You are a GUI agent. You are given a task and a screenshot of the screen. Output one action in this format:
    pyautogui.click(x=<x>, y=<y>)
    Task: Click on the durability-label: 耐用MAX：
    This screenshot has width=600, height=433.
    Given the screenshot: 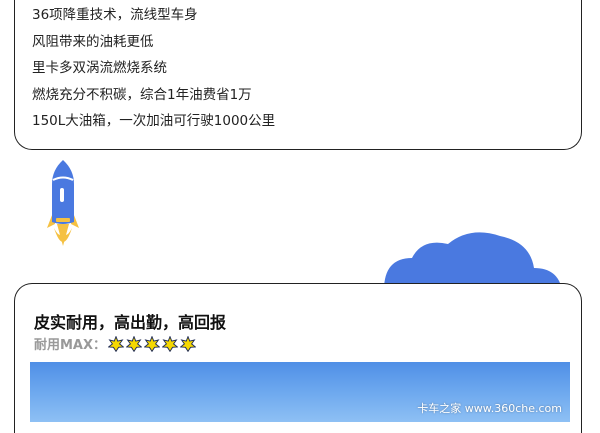 What is the action you would take?
    pyautogui.click(x=70, y=345)
    